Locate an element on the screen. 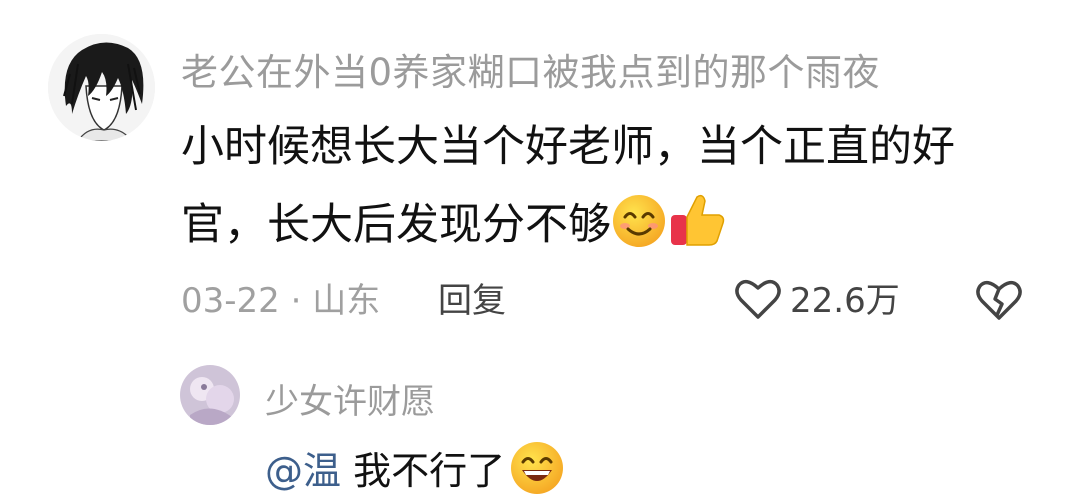  broken-heart-icon is located at coordinates (999, 303).